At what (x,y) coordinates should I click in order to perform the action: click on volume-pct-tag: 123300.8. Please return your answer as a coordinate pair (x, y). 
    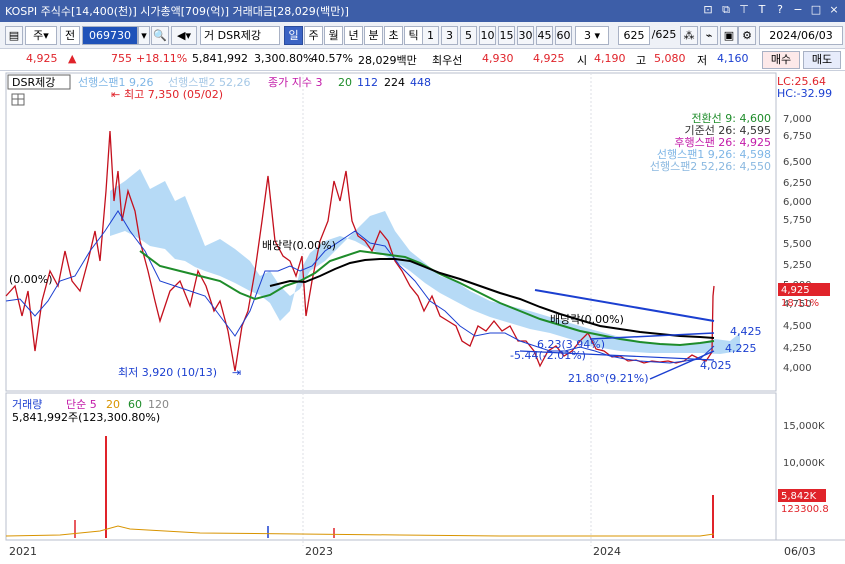
    Looking at the image, I should click on (805, 509).